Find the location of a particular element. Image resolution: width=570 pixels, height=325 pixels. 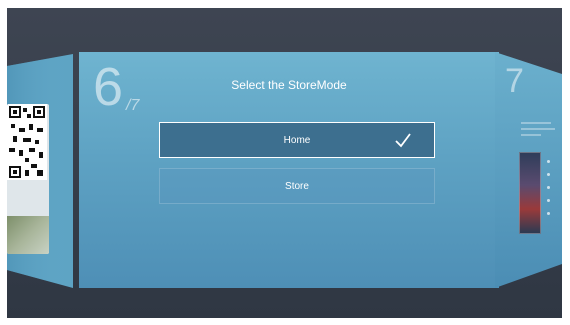

option-home-label: Home is located at coordinates (297, 140).